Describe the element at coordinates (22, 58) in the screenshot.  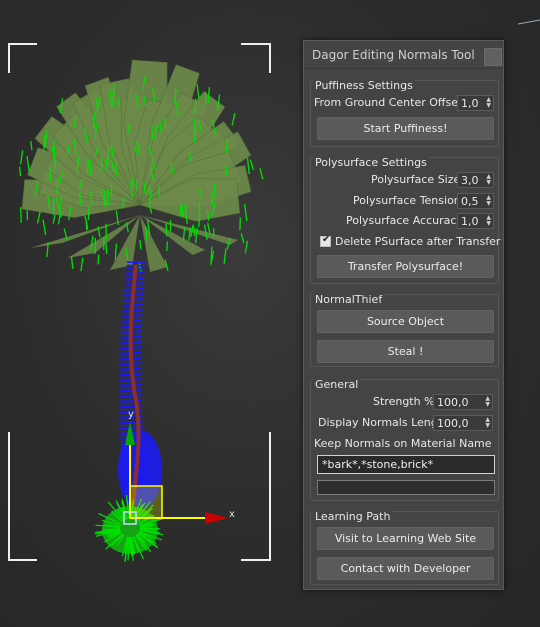
I see `safe-frame-top-left` at that location.